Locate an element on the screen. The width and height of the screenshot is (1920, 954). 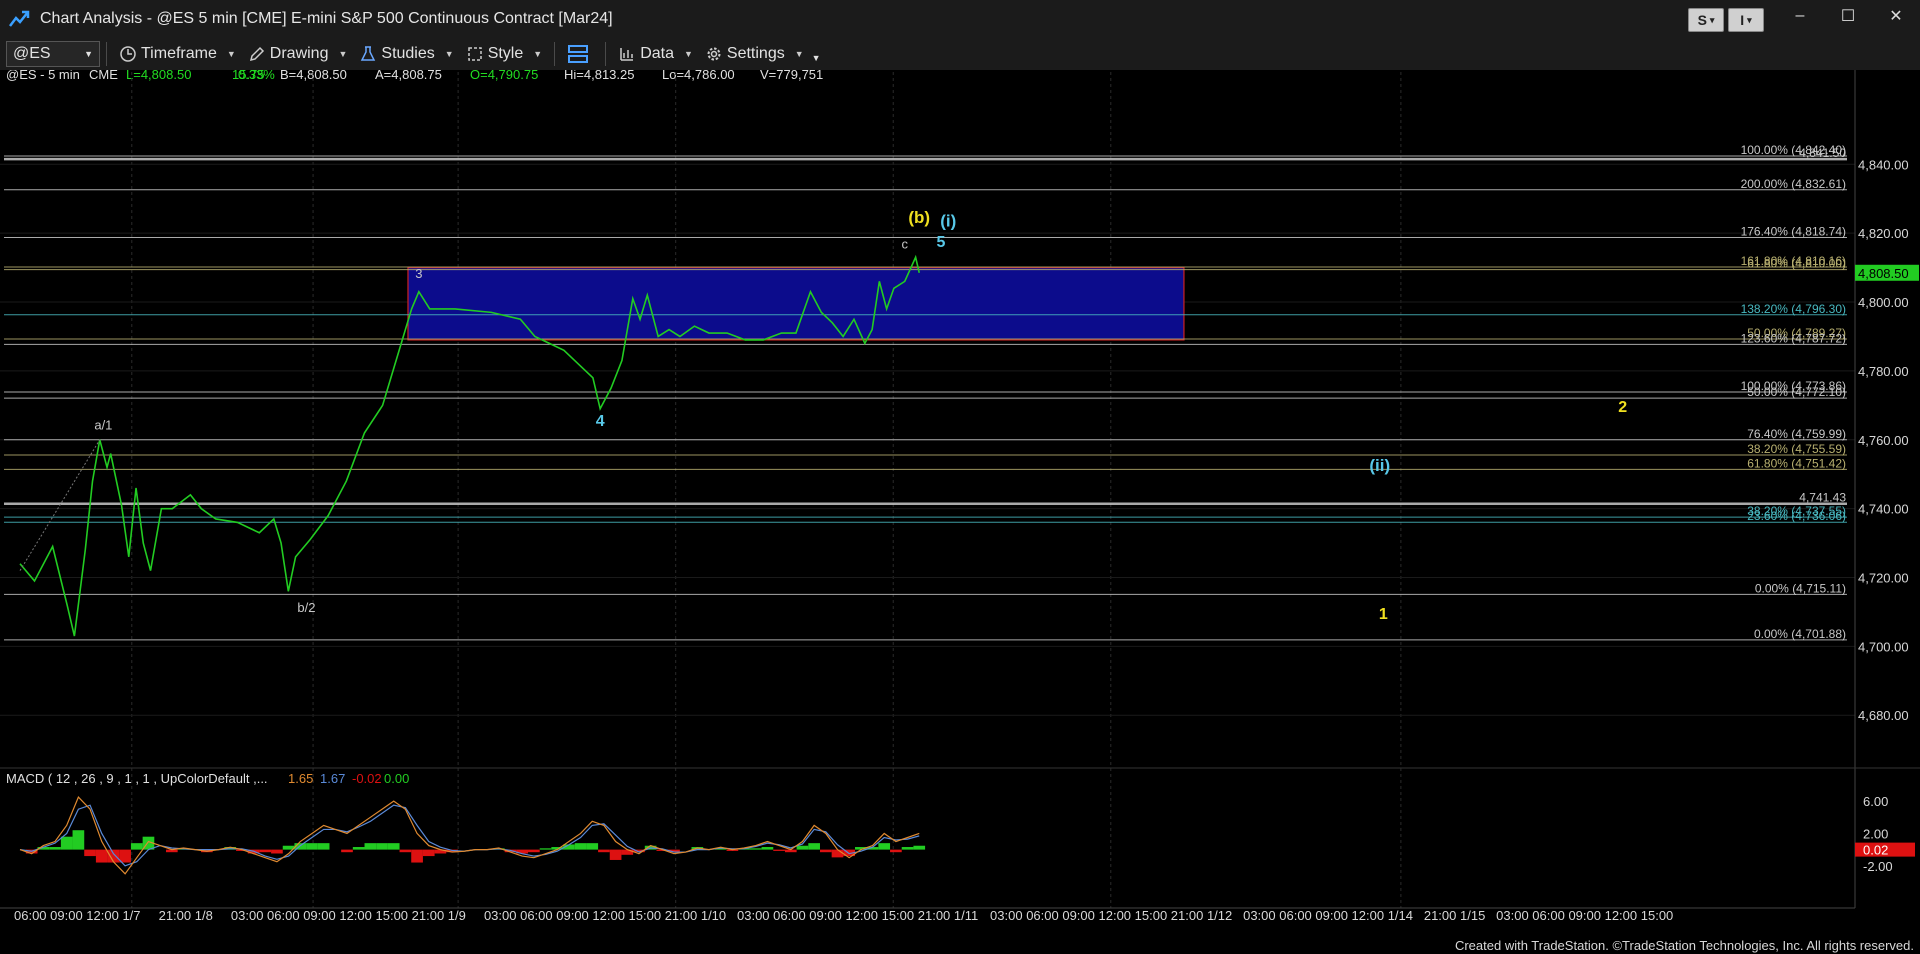
time-tick-label: 1/14 is located at coordinates (1400, 915).